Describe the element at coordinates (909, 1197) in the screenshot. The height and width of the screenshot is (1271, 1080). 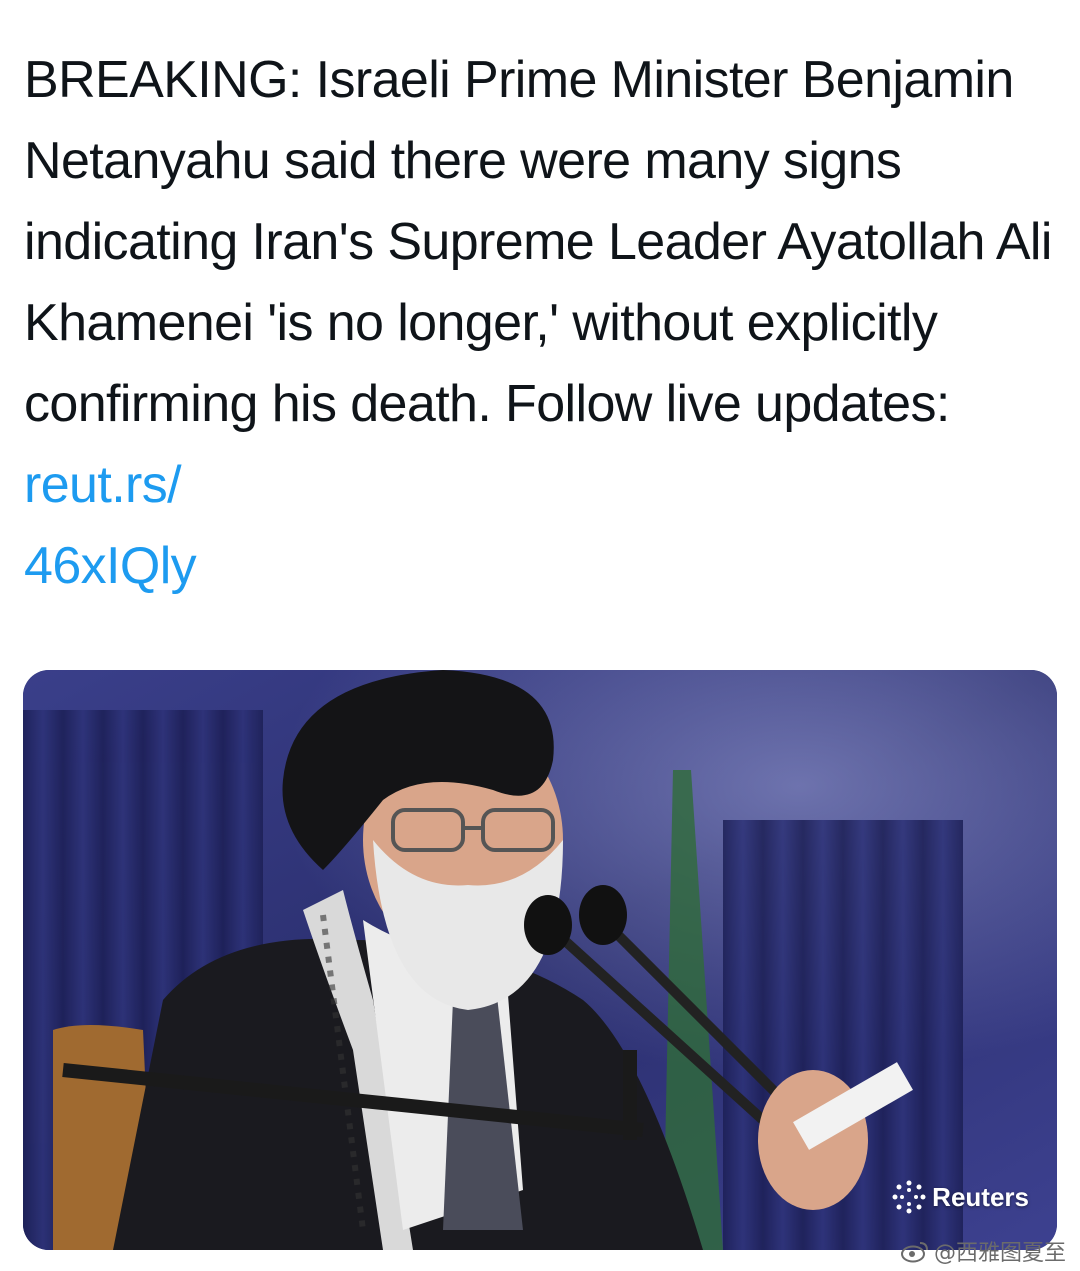
I see `reuters-dots-icon` at that location.